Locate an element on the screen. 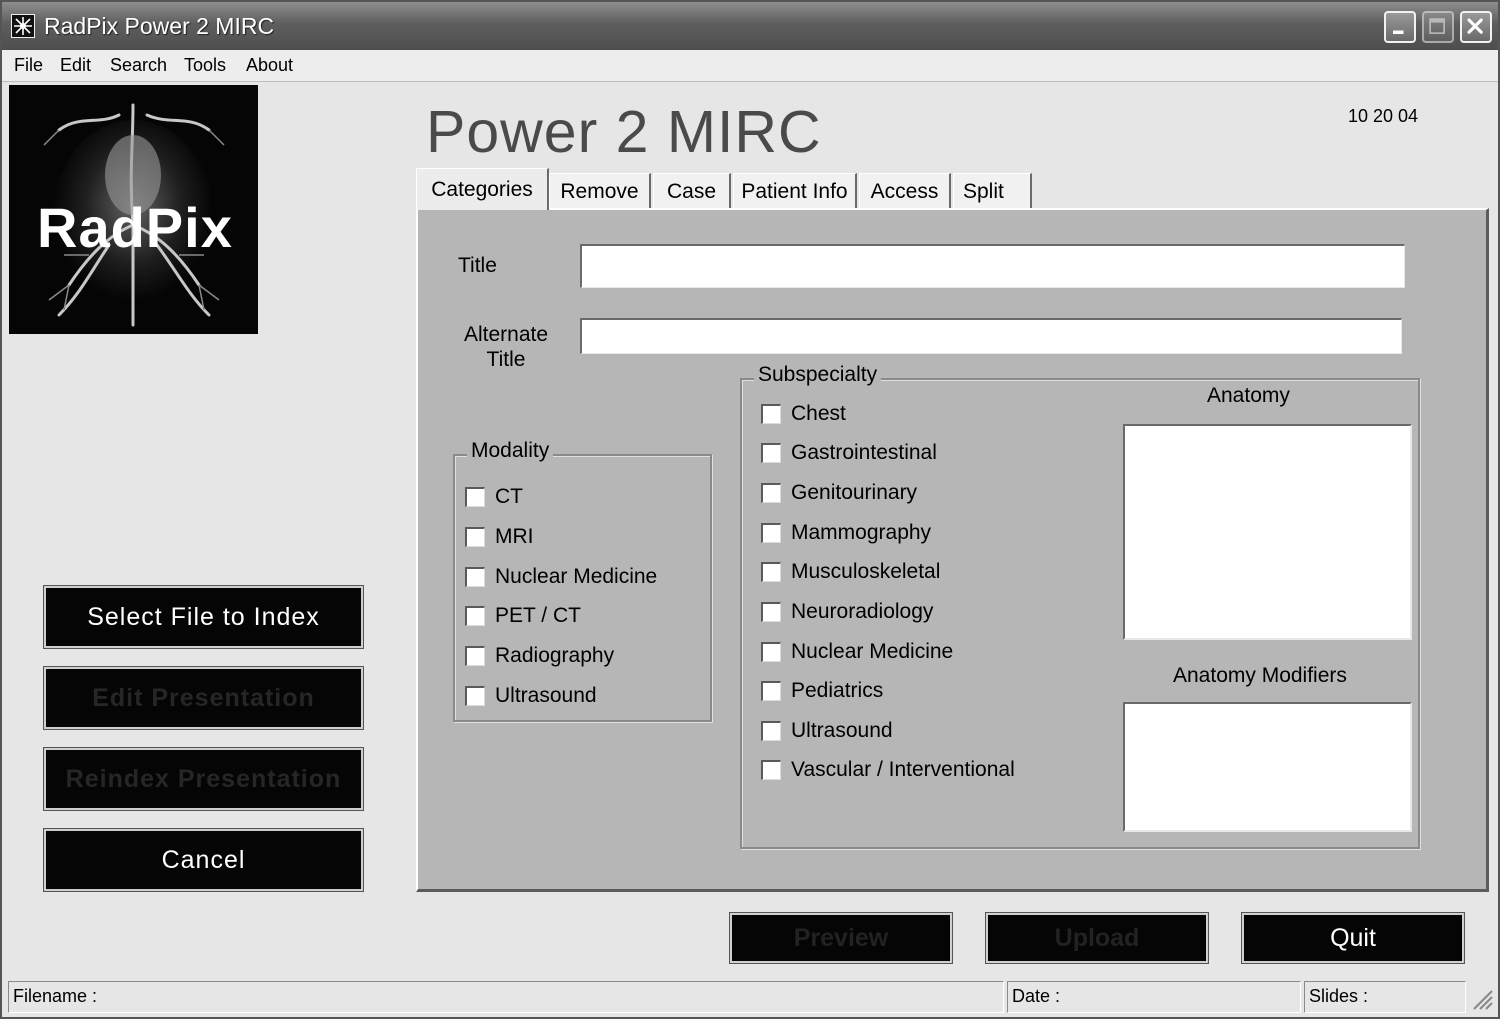  modality-mri: MRI is located at coordinates (499, 537).